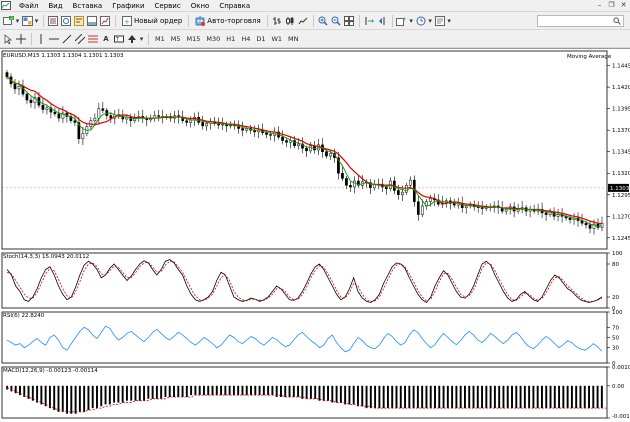  I want to click on text-label-icon: T, so click(119, 39).